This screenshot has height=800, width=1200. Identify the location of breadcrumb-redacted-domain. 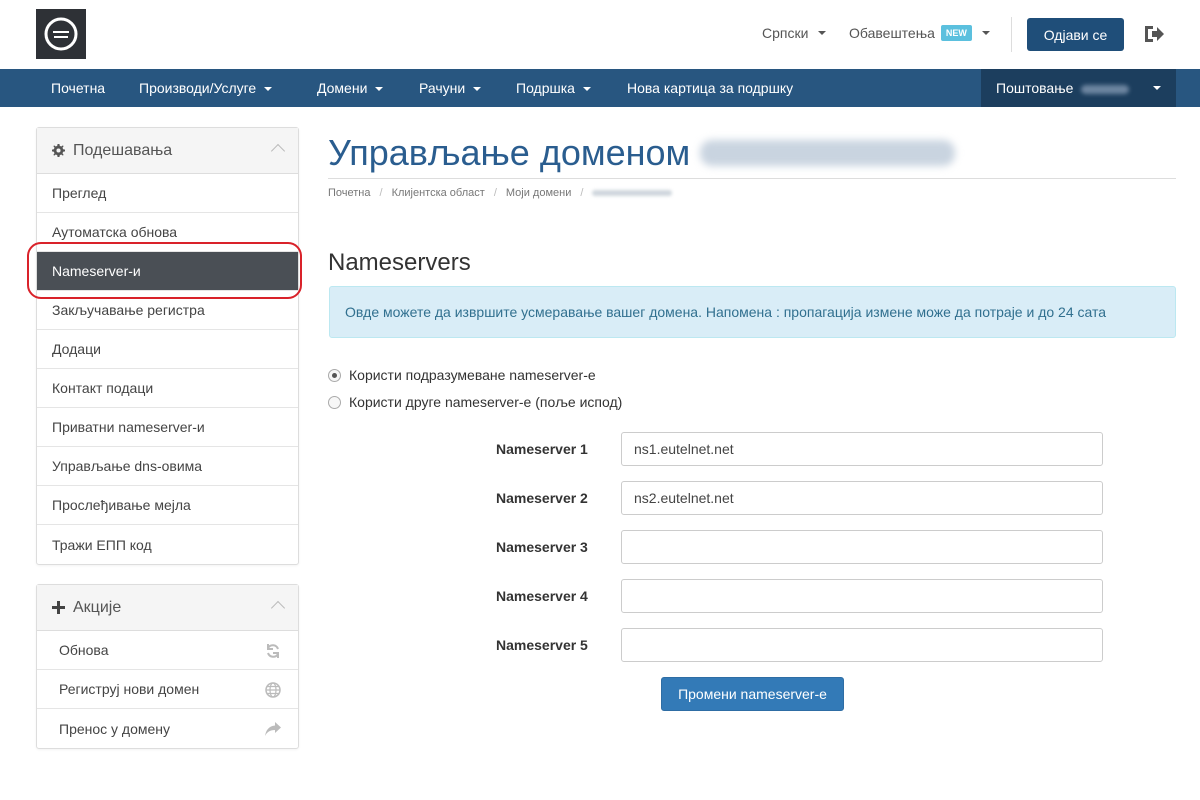
(632, 193).